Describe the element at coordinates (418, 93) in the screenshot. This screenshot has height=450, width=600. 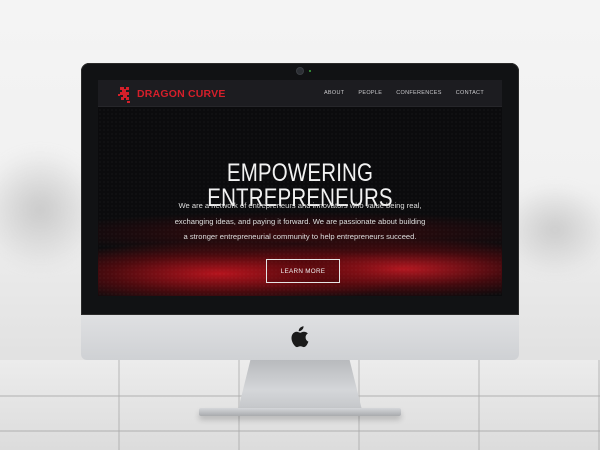
I see `nav-conferences: CONFERENCES` at that location.